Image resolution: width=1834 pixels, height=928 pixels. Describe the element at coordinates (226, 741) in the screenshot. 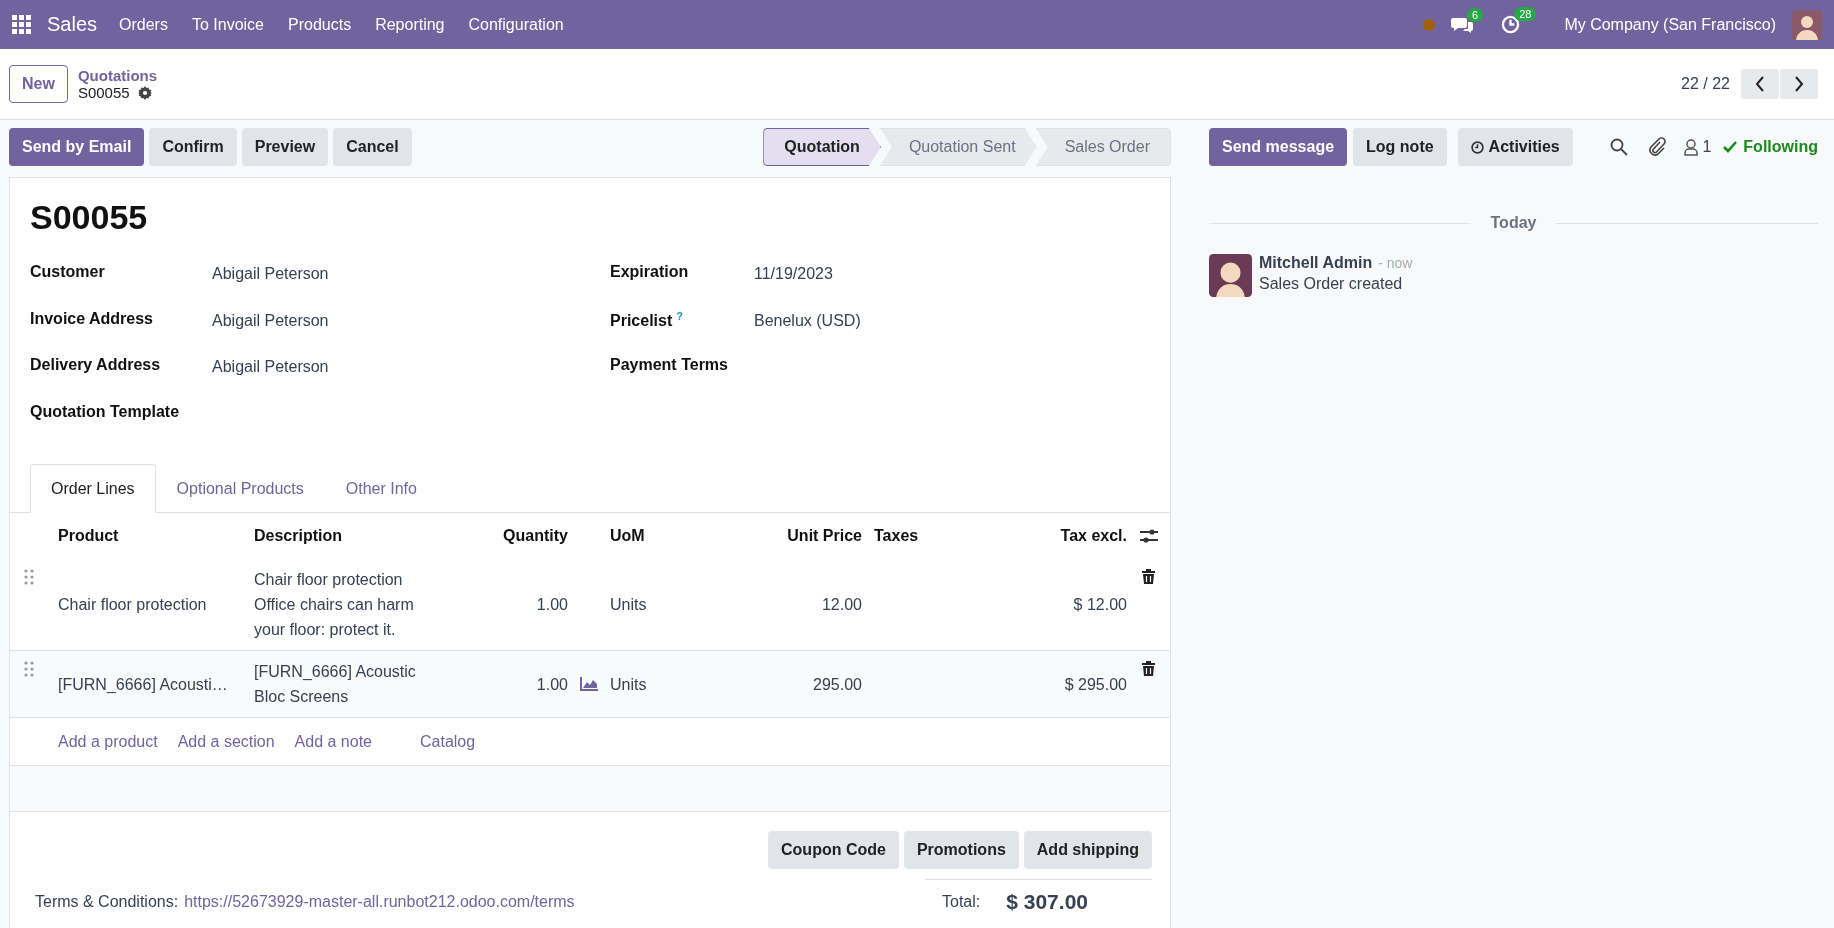

I see `add-line-link: Add a section` at that location.